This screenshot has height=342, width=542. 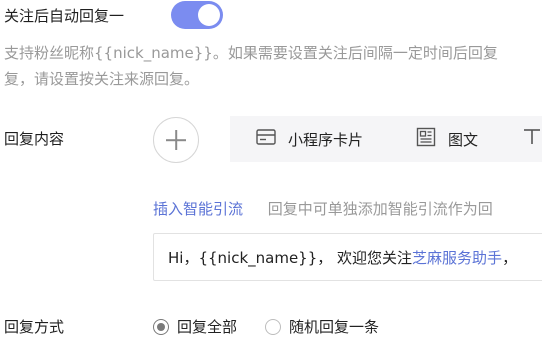 What do you see at coordinates (457, 257) in the screenshot?
I see `reply-account-name: 芝麻服务助手` at bounding box center [457, 257].